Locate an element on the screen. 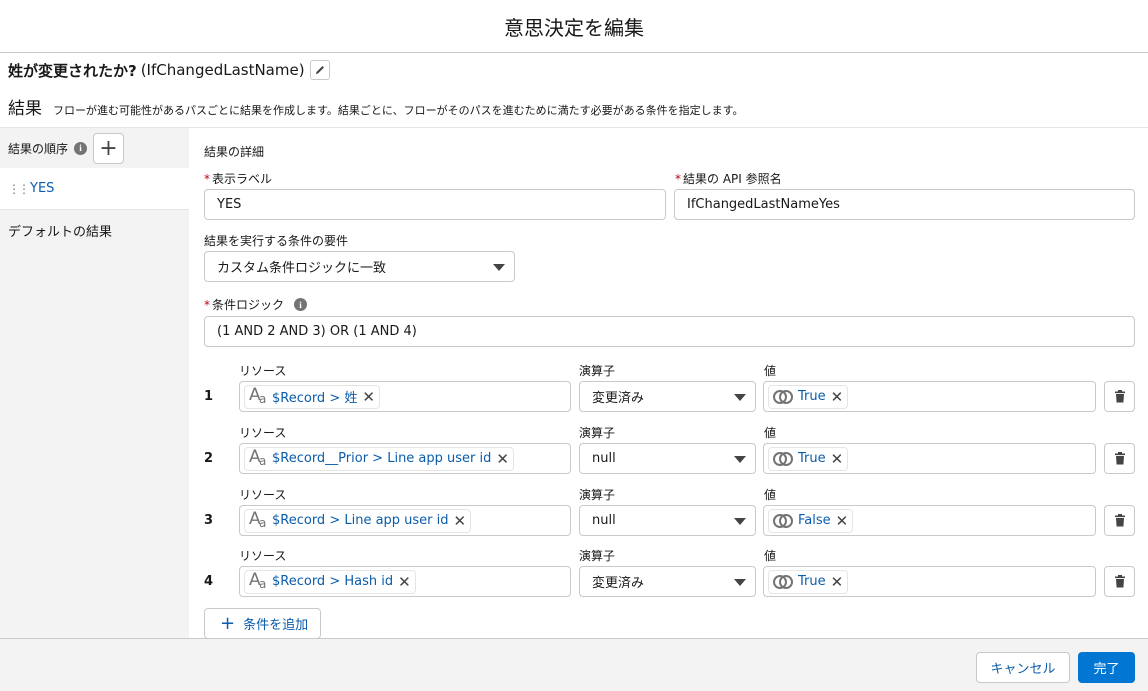  label-input: YES is located at coordinates (435, 204).